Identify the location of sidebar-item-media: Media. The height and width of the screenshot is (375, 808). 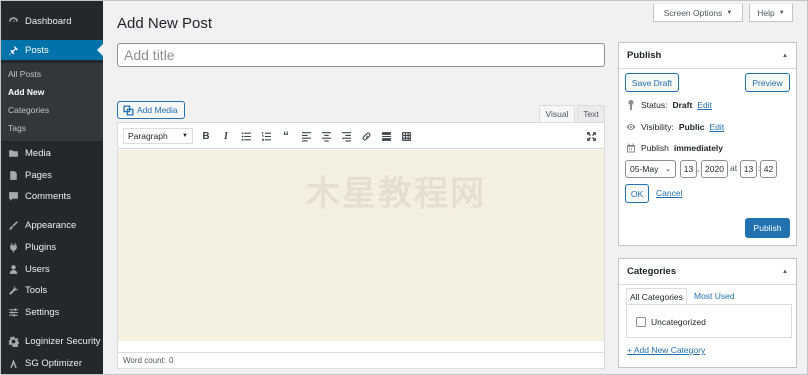
(51, 153).